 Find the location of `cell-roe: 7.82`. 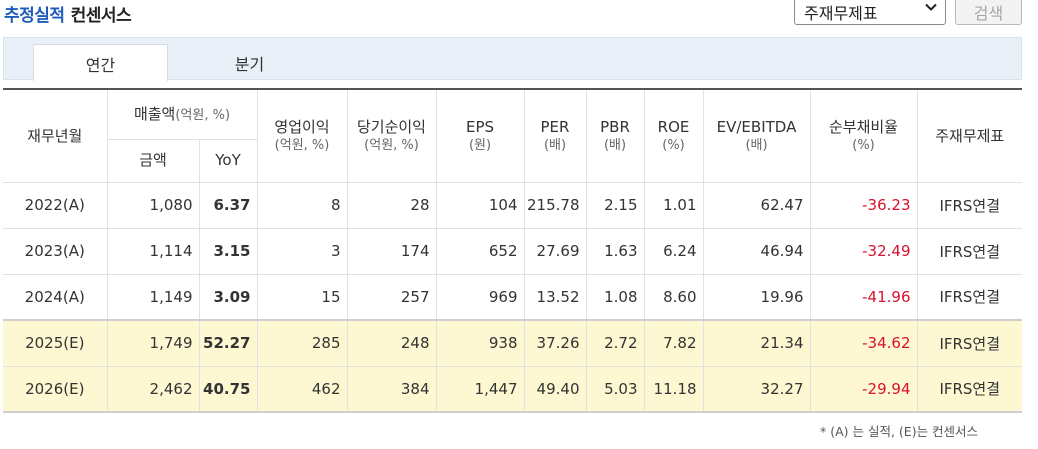

cell-roe: 7.82 is located at coordinates (673, 343).